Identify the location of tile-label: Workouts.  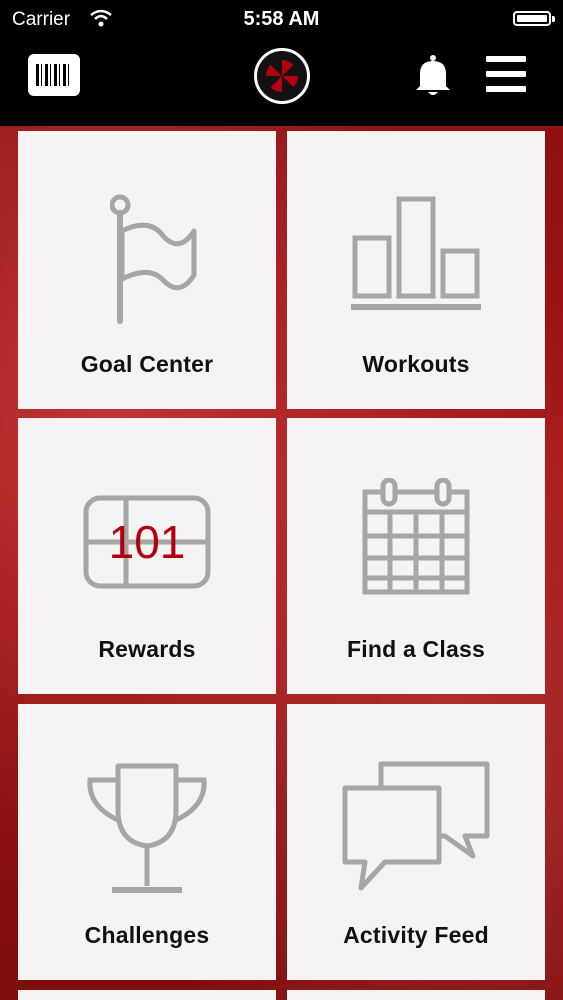
(416, 364).